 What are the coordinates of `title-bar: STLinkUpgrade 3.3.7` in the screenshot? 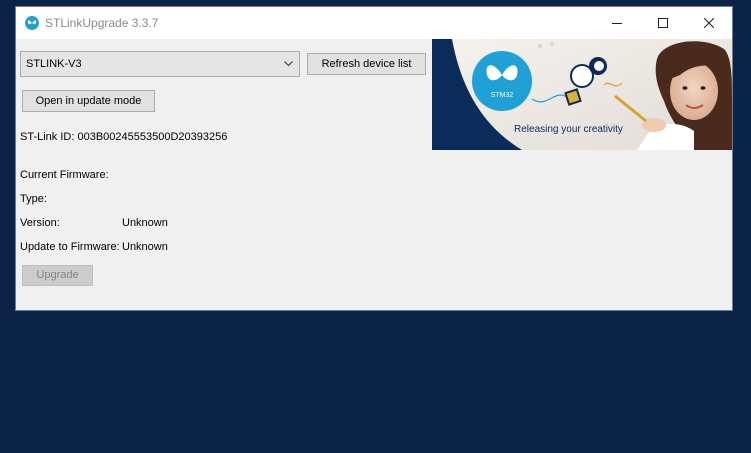 It's located at (374, 23).